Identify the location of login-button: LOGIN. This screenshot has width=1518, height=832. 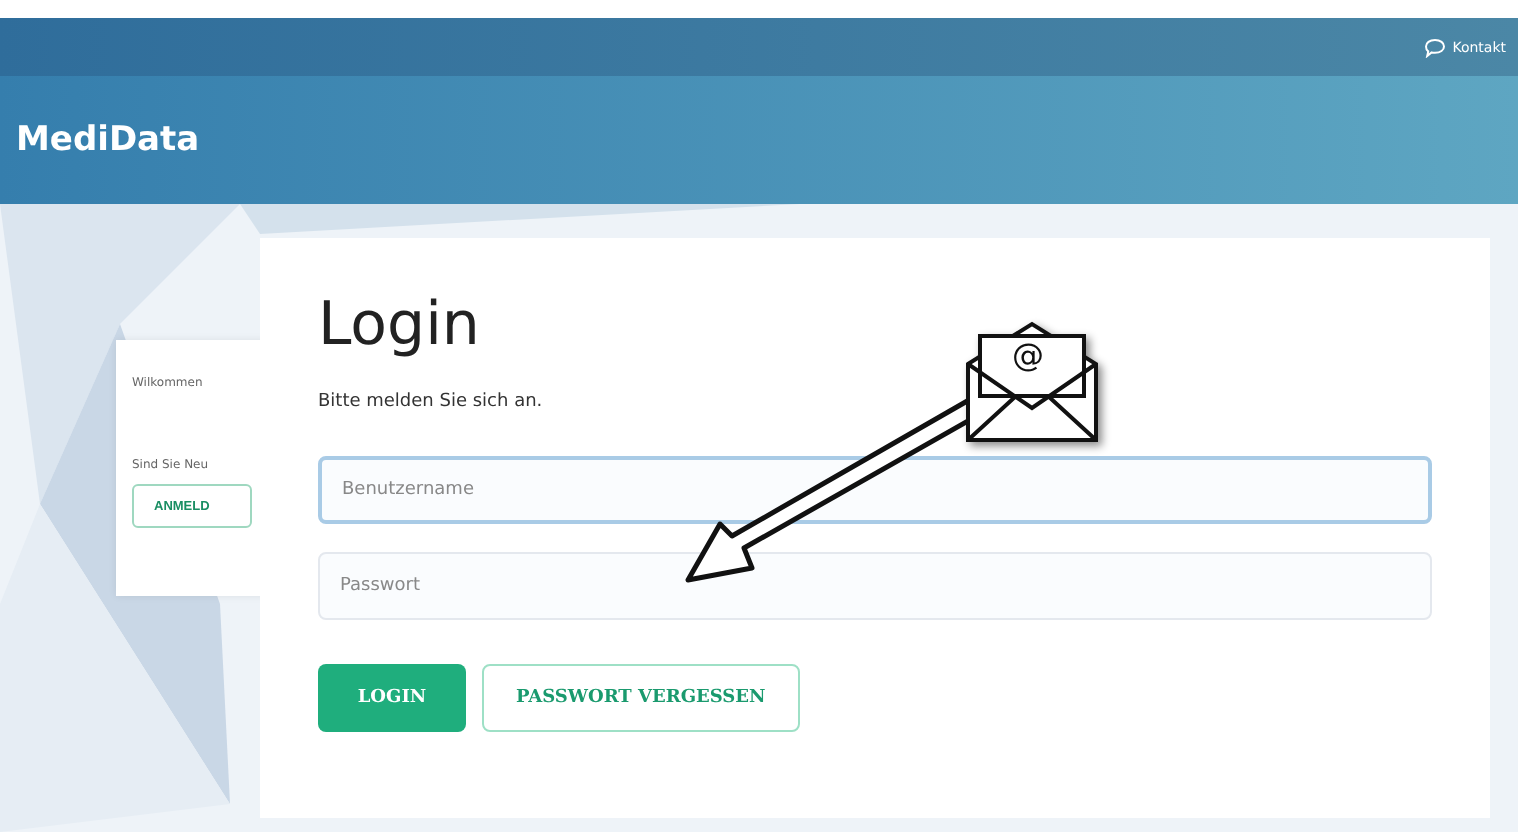
(392, 698).